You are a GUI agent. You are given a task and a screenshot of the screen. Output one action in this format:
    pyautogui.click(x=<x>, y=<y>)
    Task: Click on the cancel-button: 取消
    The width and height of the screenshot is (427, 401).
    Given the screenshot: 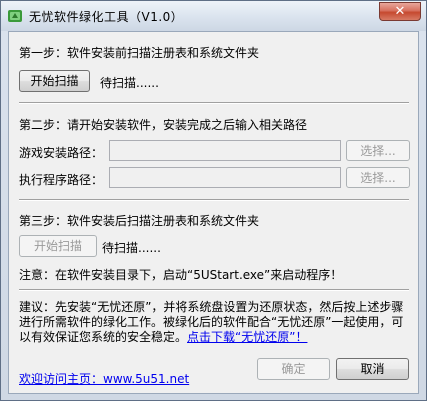 What is the action you would take?
    pyautogui.click(x=372, y=369)
    